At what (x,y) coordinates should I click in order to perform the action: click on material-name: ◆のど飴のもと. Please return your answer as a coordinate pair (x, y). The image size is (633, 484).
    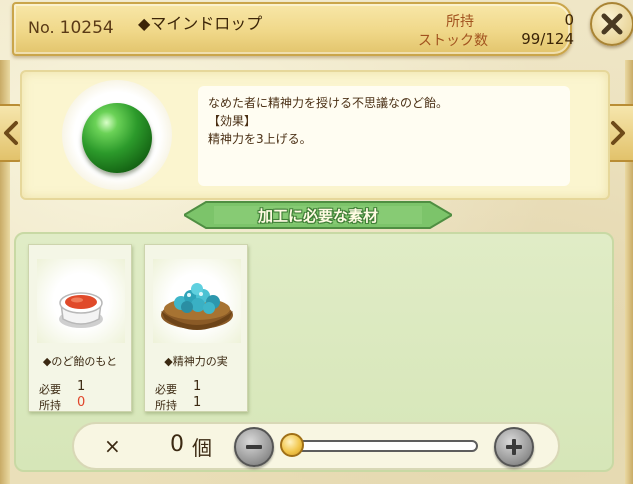
    Looking at the image, I should click on (80, 361).